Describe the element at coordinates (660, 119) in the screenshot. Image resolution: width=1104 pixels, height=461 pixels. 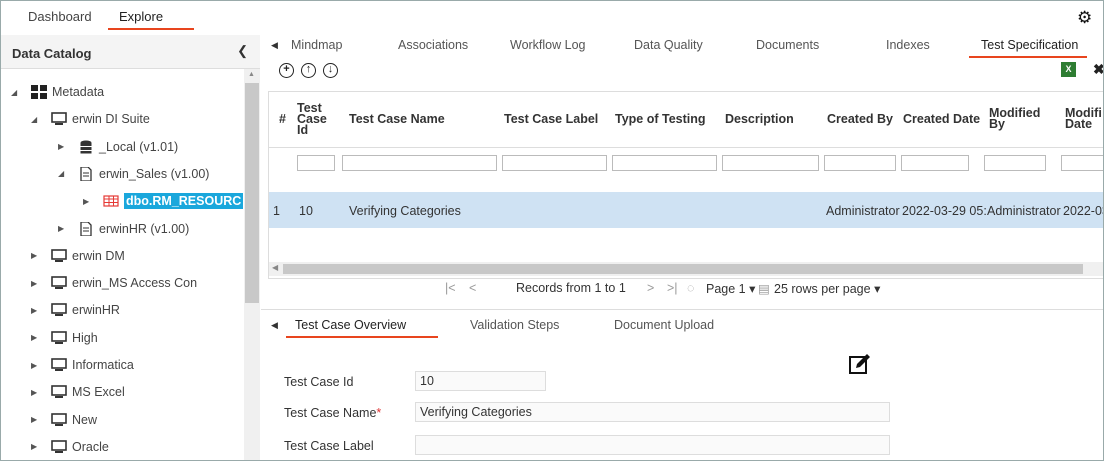
I see `col-head-type-of-testing: Type of Testing` at that location.